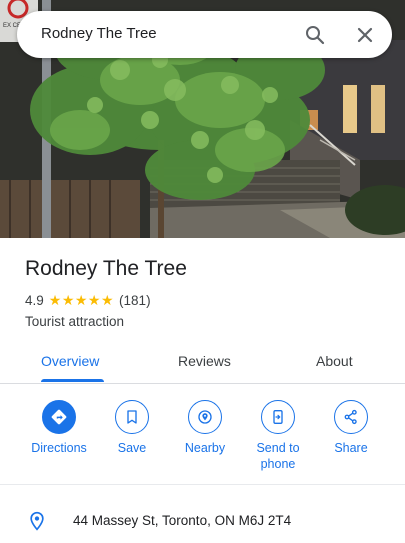  I want to click on directions-label: Directions, so click(59, 448).